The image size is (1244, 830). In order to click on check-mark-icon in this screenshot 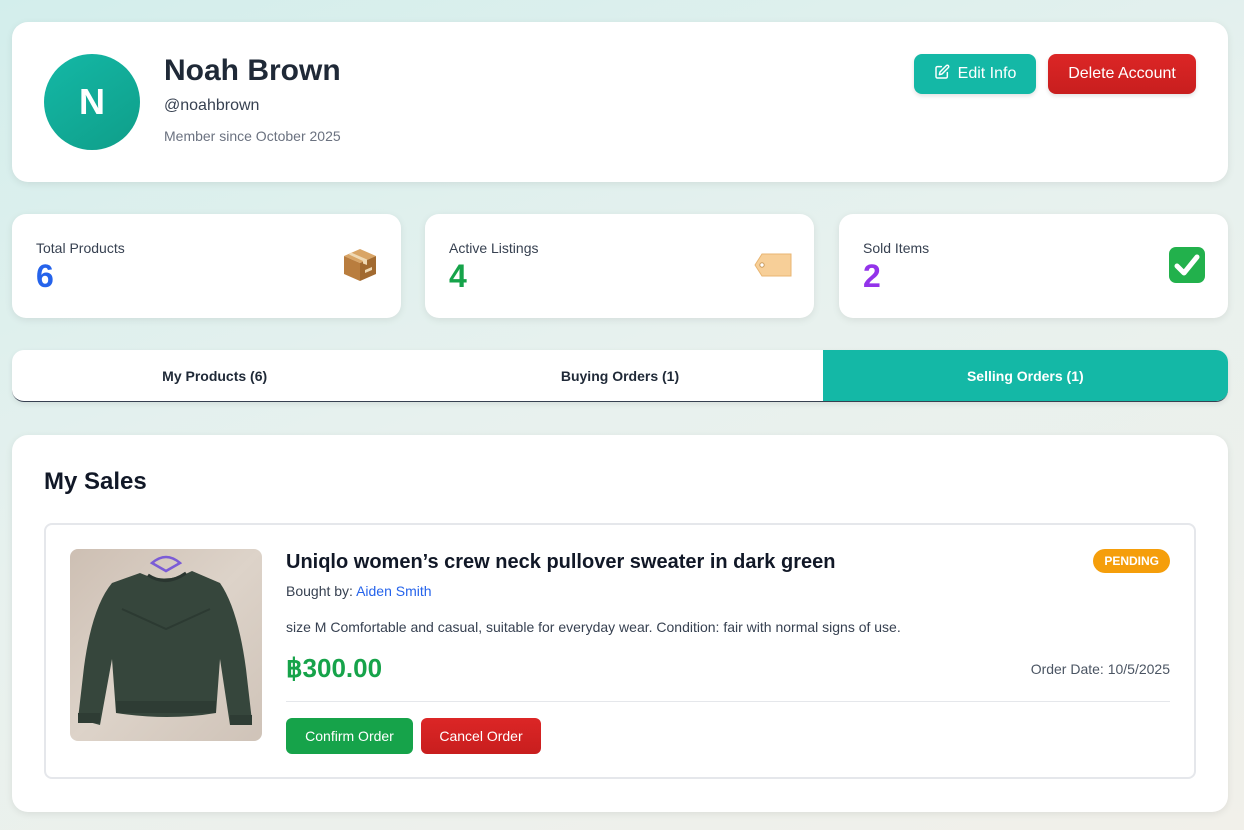, I will do `click(1187, 265)`.